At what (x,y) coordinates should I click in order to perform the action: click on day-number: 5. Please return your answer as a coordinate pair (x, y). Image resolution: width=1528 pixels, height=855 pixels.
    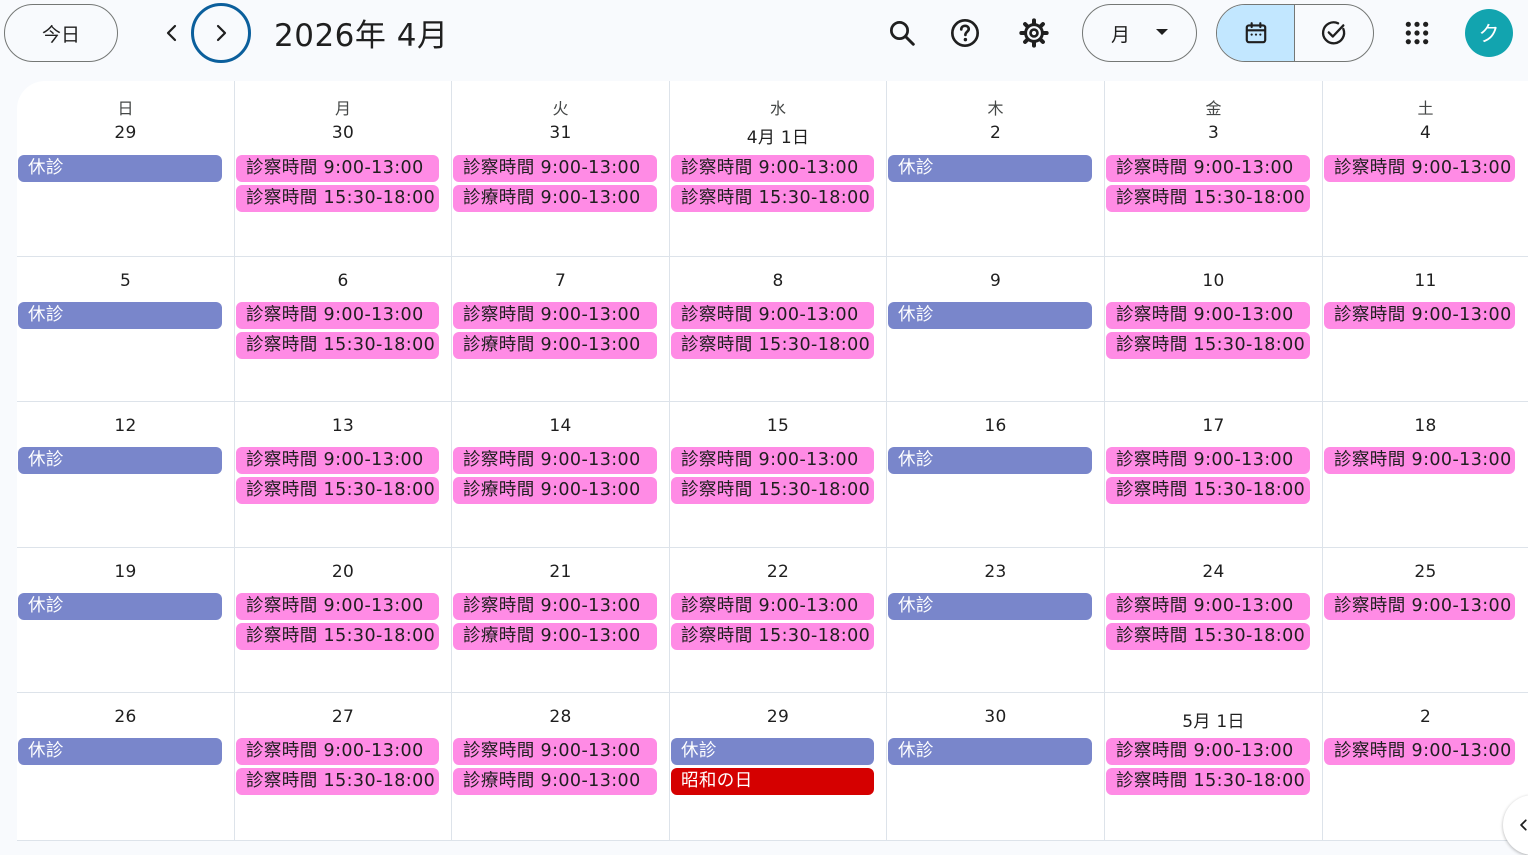
    Looking at the image, I should click on (125, 281).